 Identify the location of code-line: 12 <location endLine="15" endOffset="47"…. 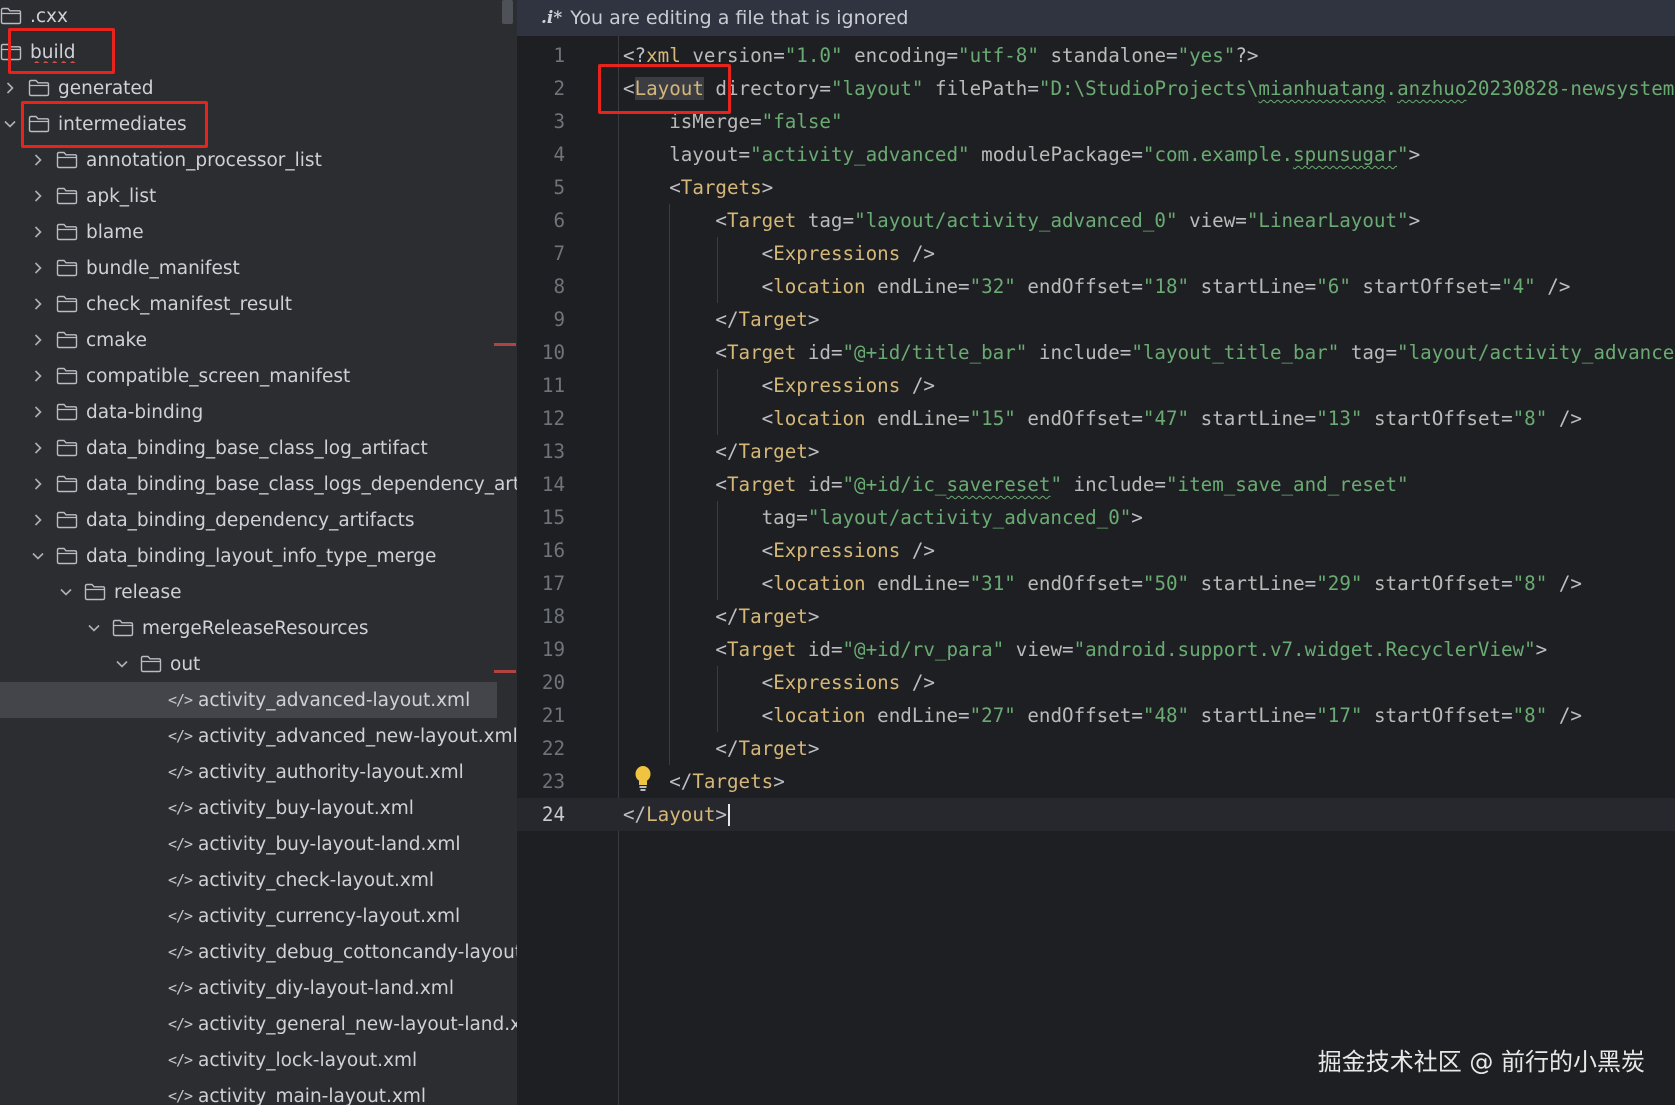
(1096, 418).